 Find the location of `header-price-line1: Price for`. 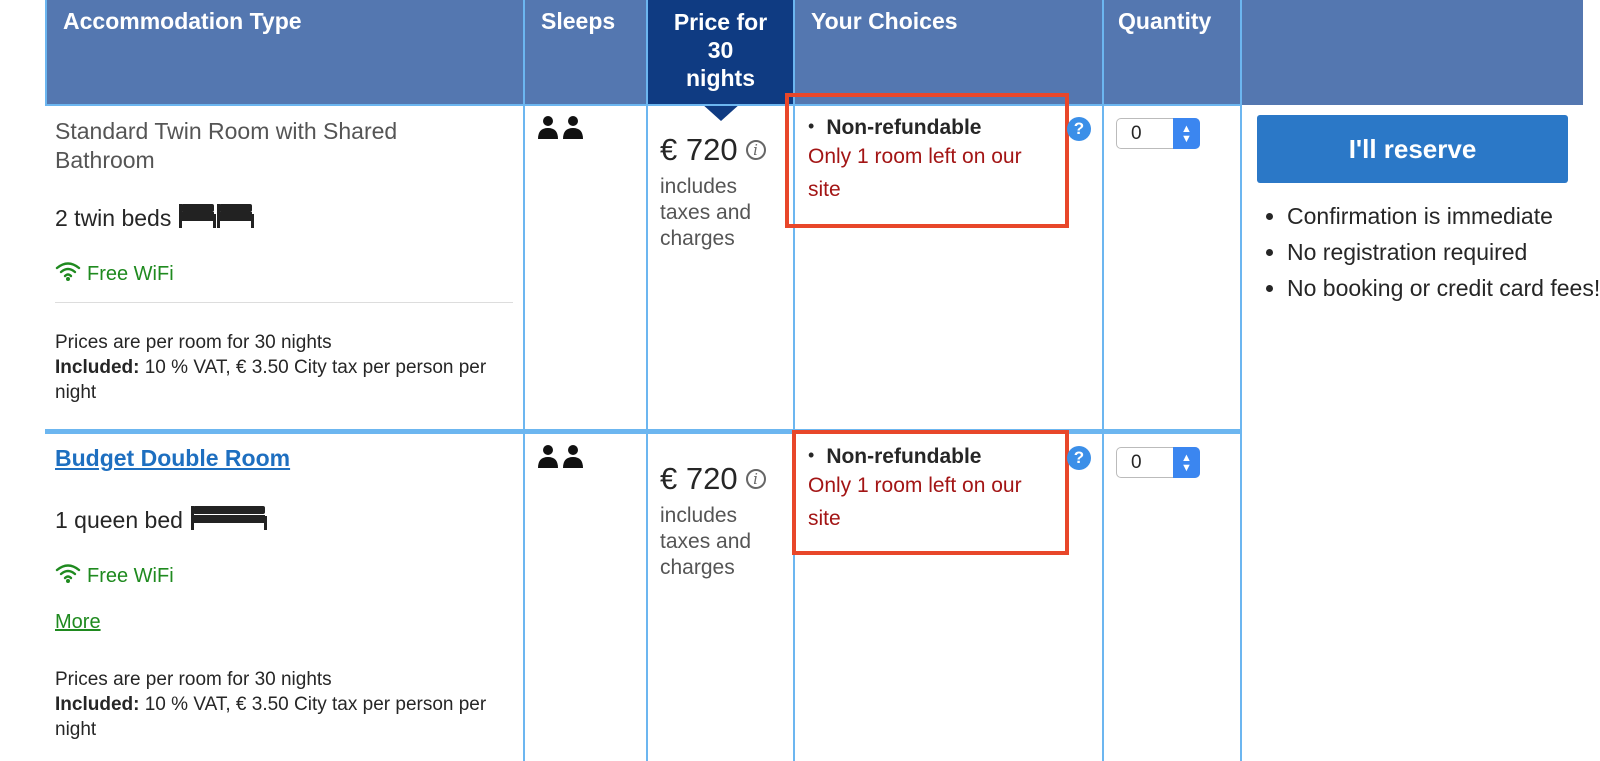

header-price-line1: Price for is located at coordinates (720, 22).